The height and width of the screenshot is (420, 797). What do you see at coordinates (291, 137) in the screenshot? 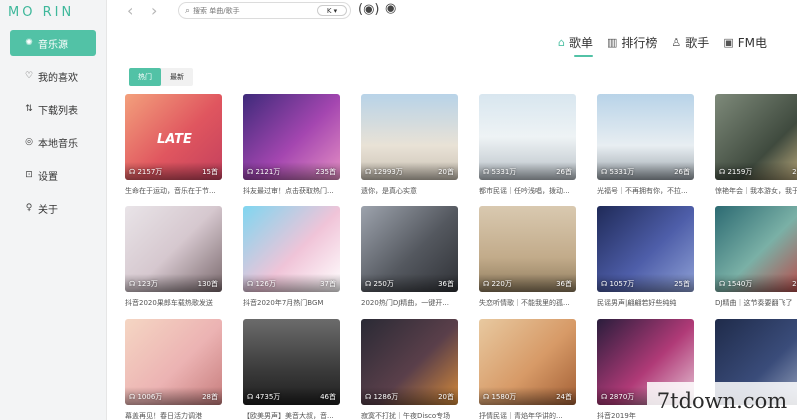
I see `playlist-cover: ☊ 2121万 235首` at bounding box center [291, 137].